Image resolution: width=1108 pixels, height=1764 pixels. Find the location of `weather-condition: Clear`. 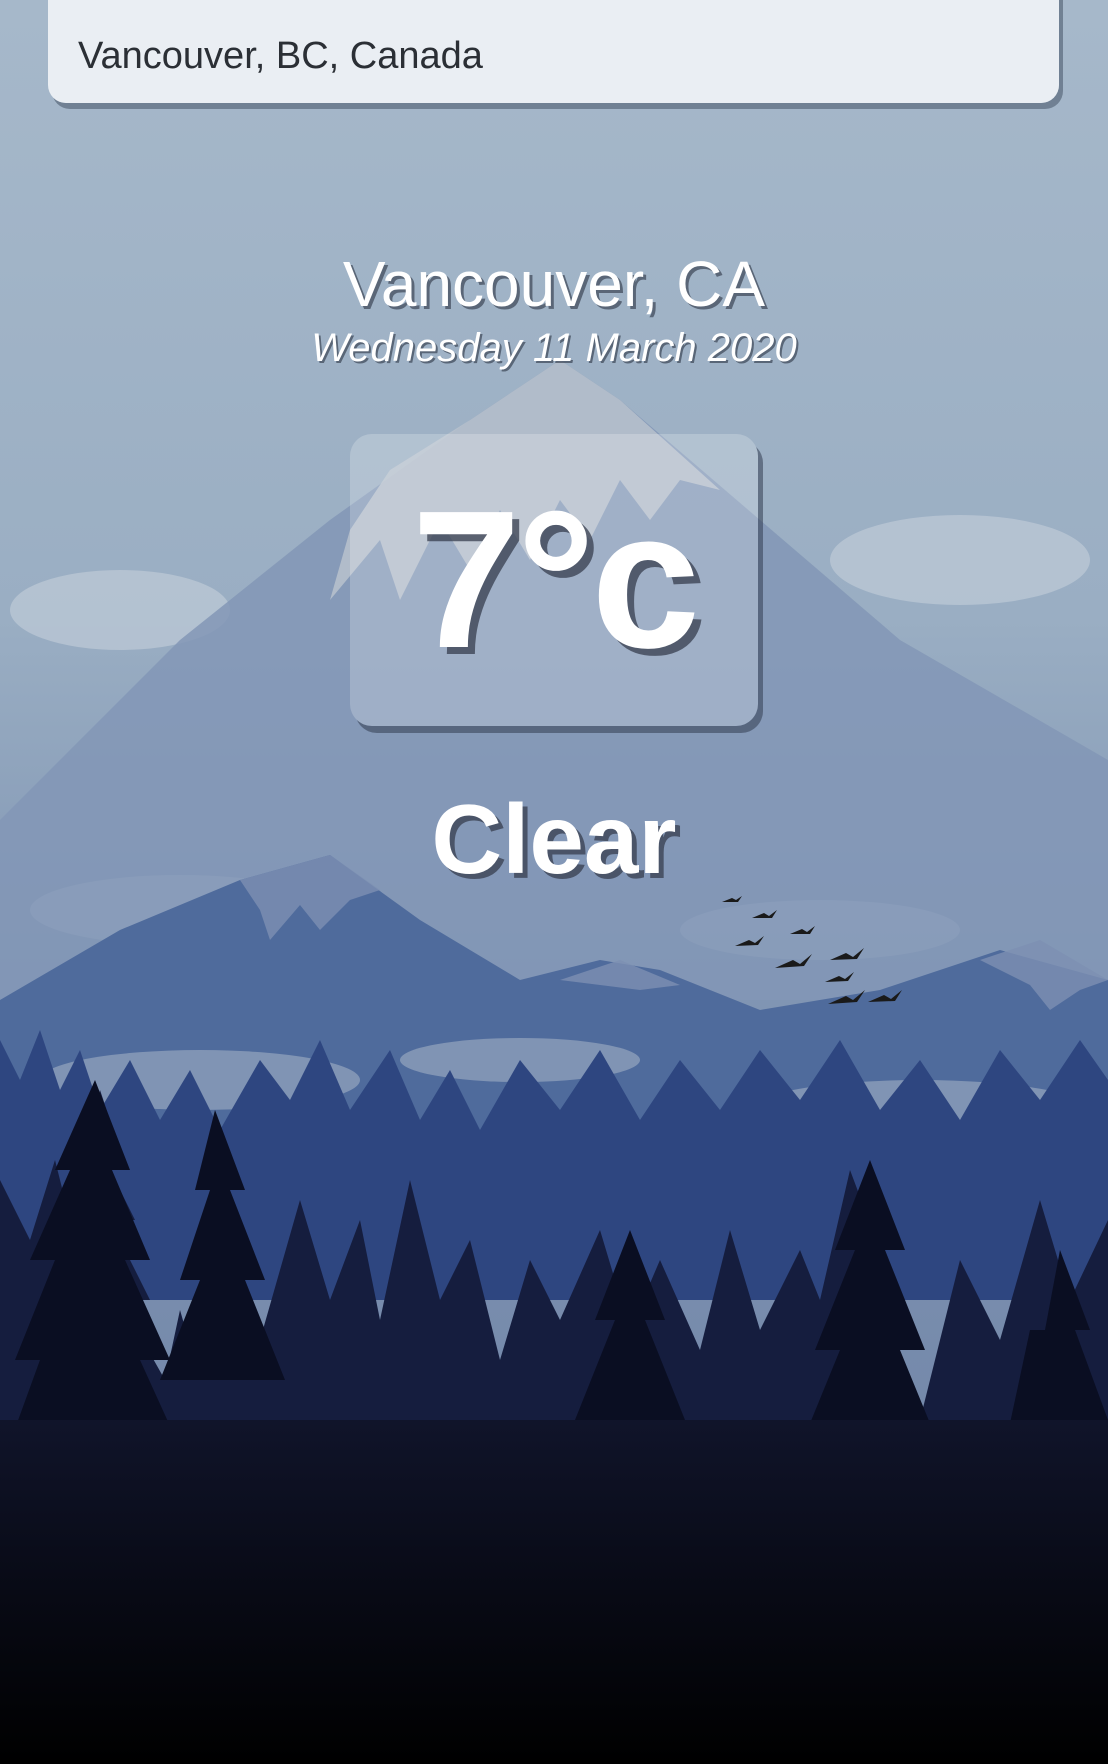

weather-condition: Clear is located at coordinates (554, 839).